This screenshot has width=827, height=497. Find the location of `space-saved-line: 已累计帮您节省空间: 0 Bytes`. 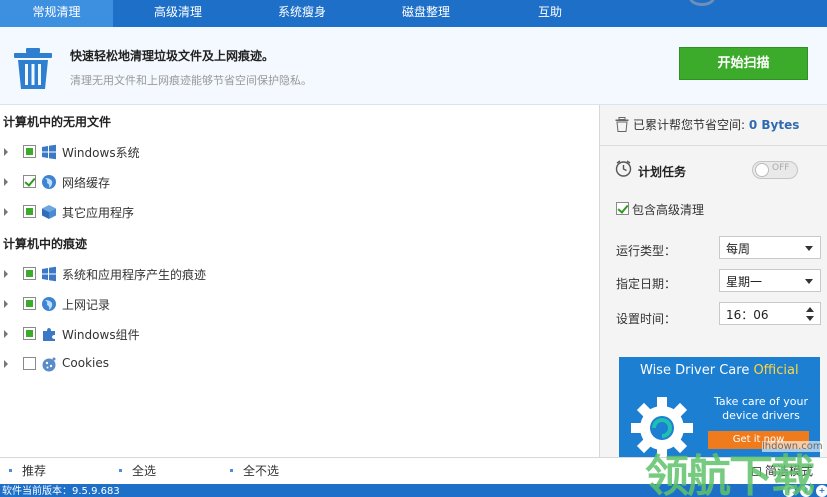

space-saved-line: 已累计帮您节省空间: 0 Bytes is located at coordinates (707, 124).